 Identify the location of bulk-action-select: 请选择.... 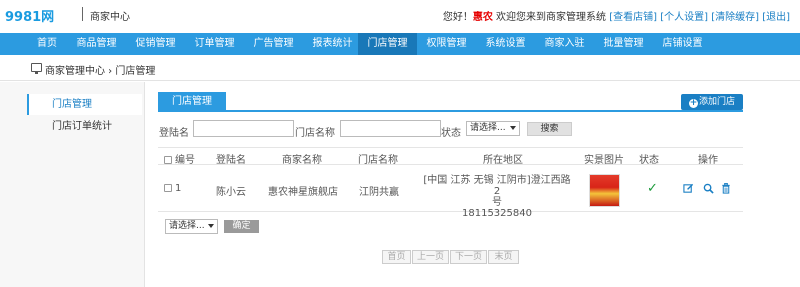
(191, 226).